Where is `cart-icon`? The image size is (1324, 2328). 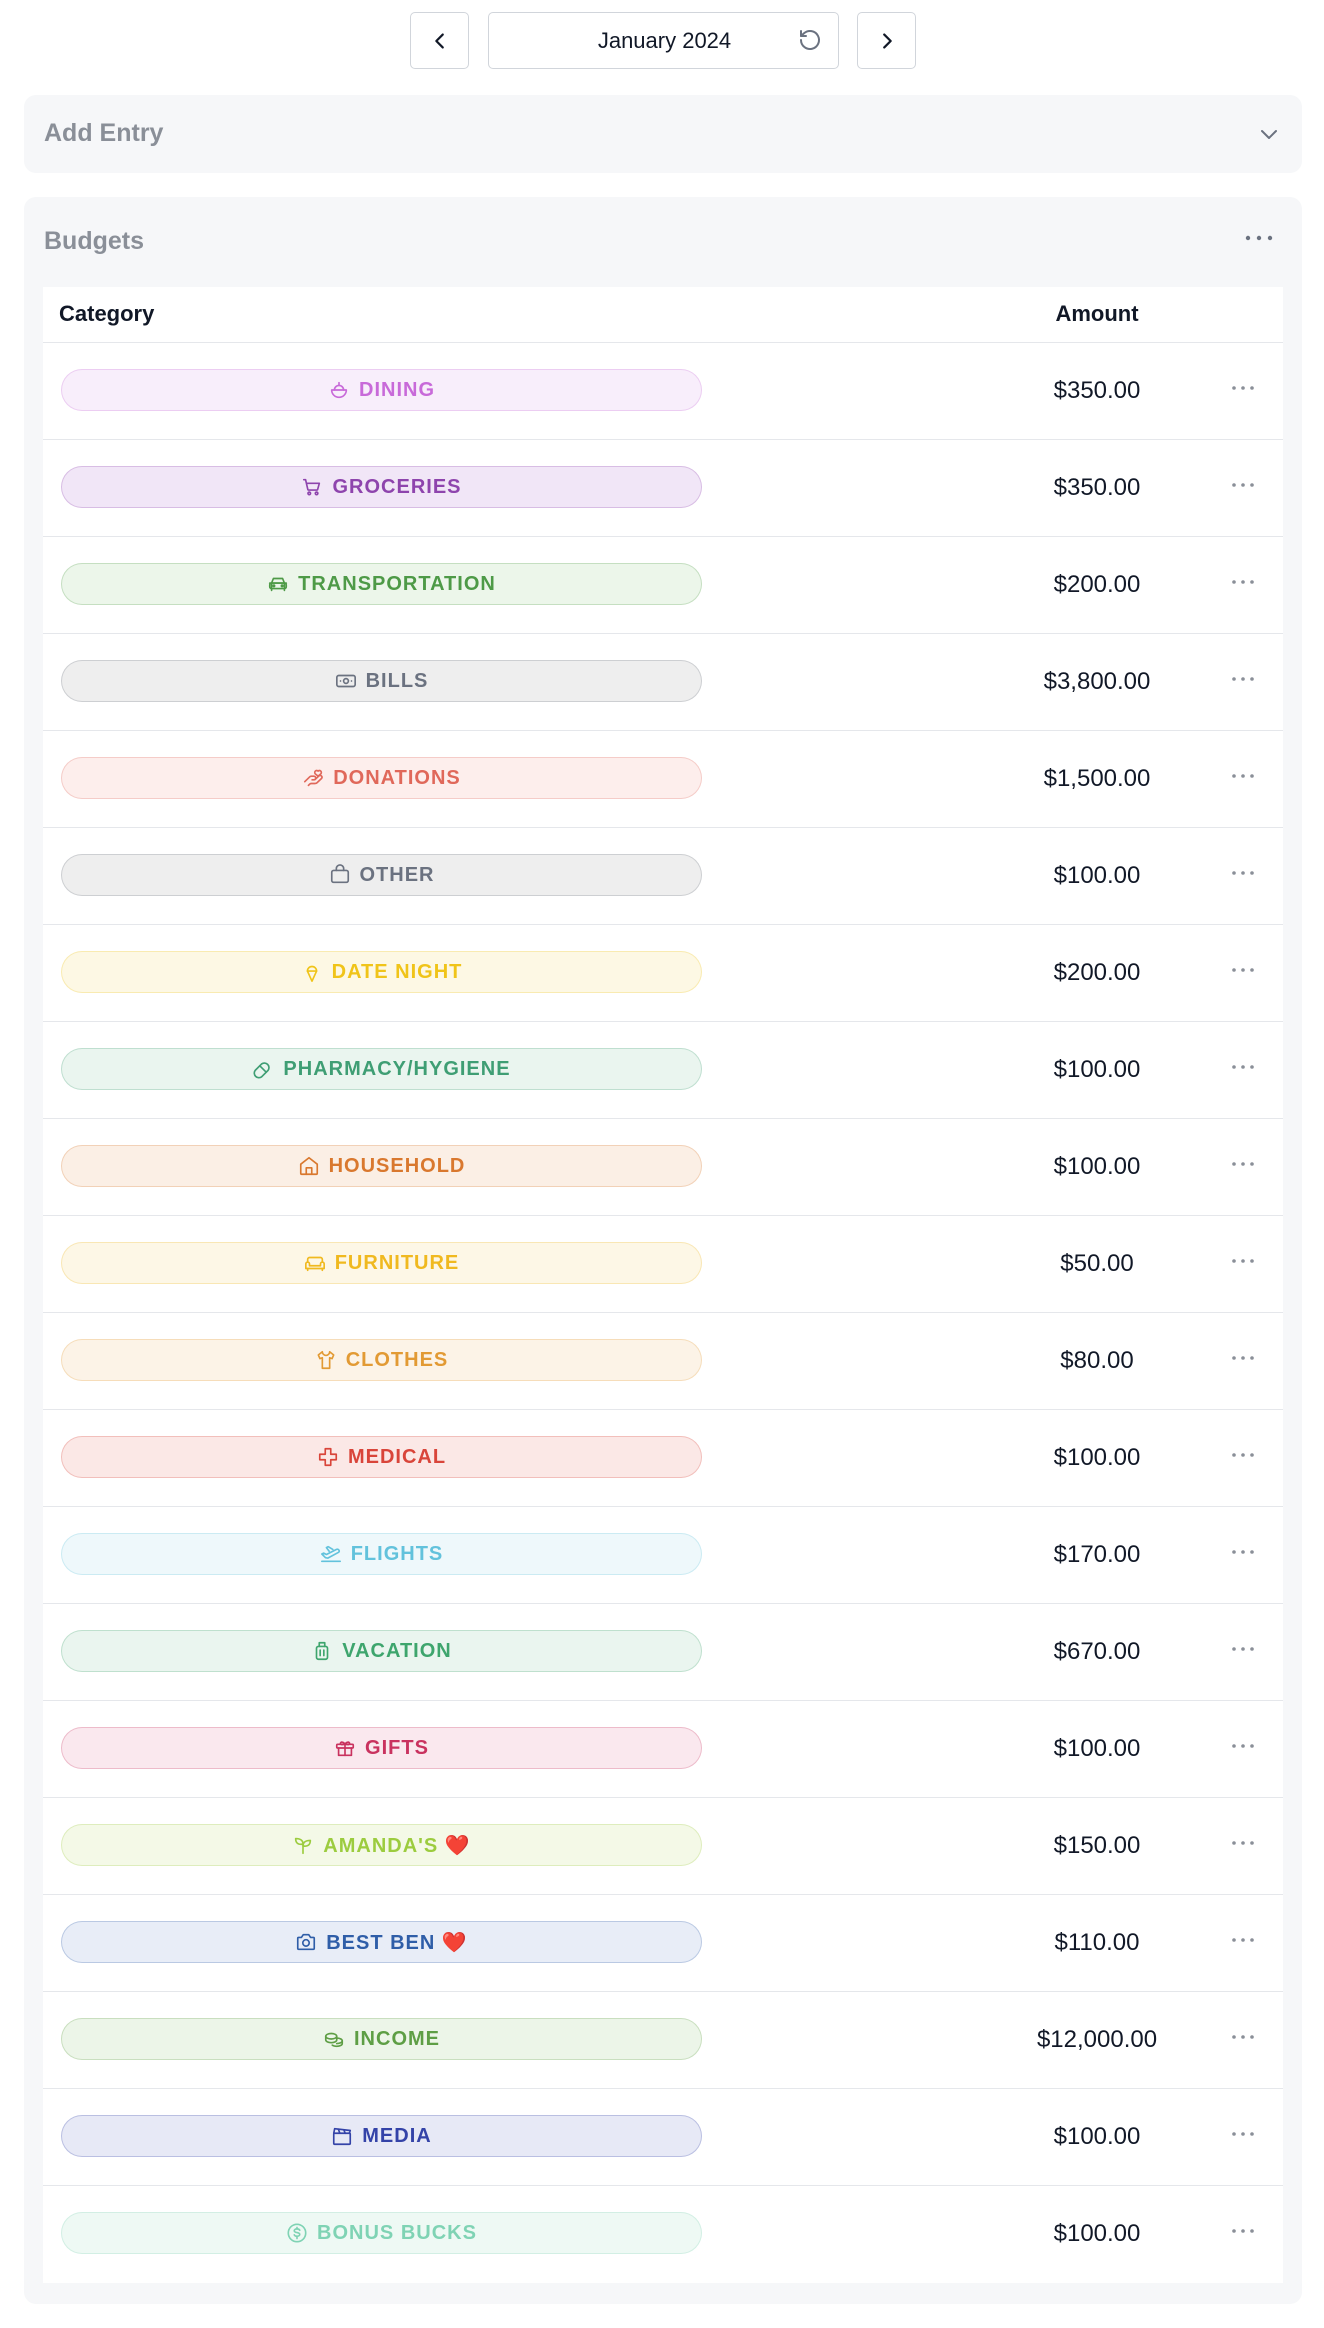
cart-icon is located at coordinates (312, 487).